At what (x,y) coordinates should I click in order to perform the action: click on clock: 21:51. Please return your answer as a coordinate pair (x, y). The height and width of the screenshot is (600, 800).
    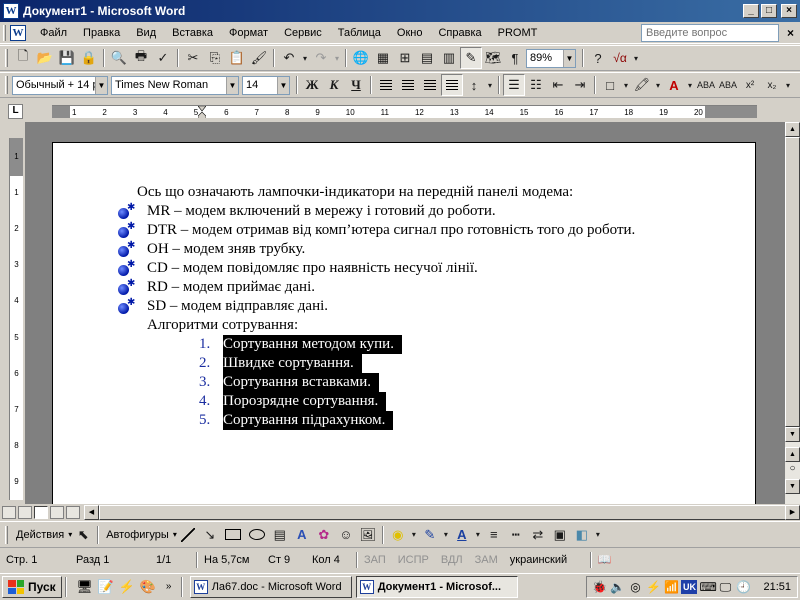
    Looking at the image, I should click on (777, 587).